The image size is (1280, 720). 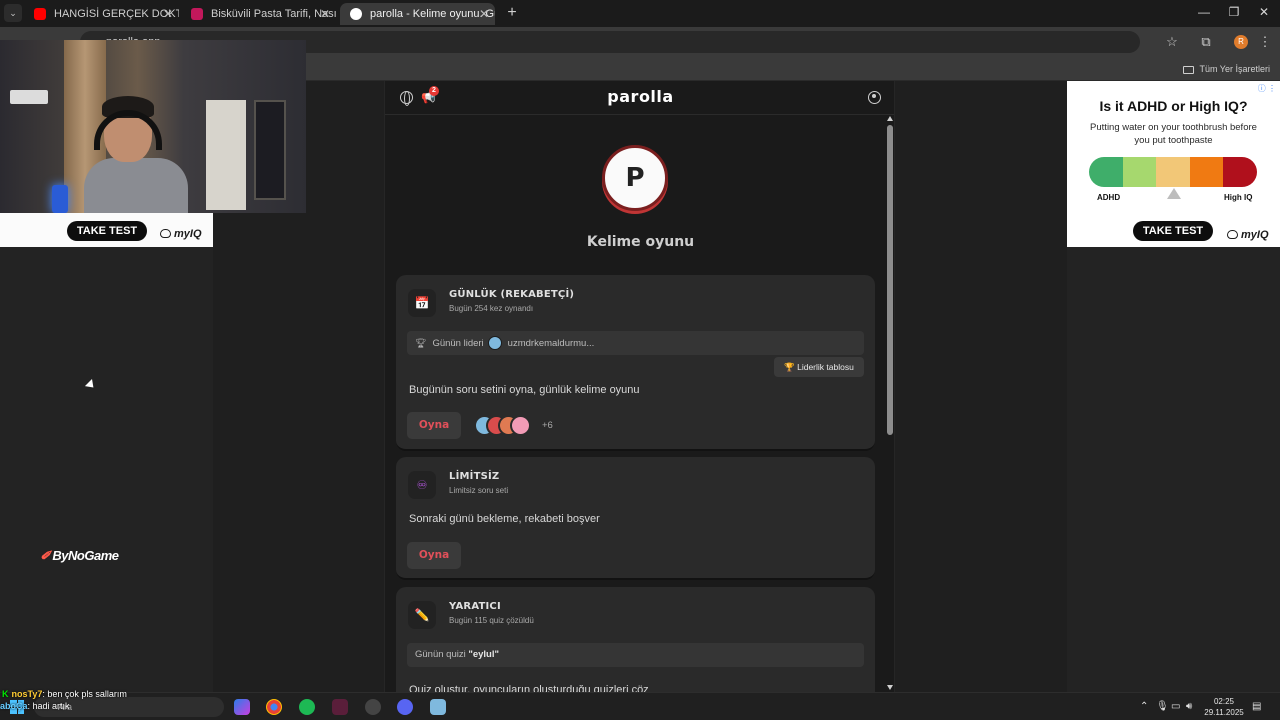 I want to click on app-icon, so click(x=340, y=707).